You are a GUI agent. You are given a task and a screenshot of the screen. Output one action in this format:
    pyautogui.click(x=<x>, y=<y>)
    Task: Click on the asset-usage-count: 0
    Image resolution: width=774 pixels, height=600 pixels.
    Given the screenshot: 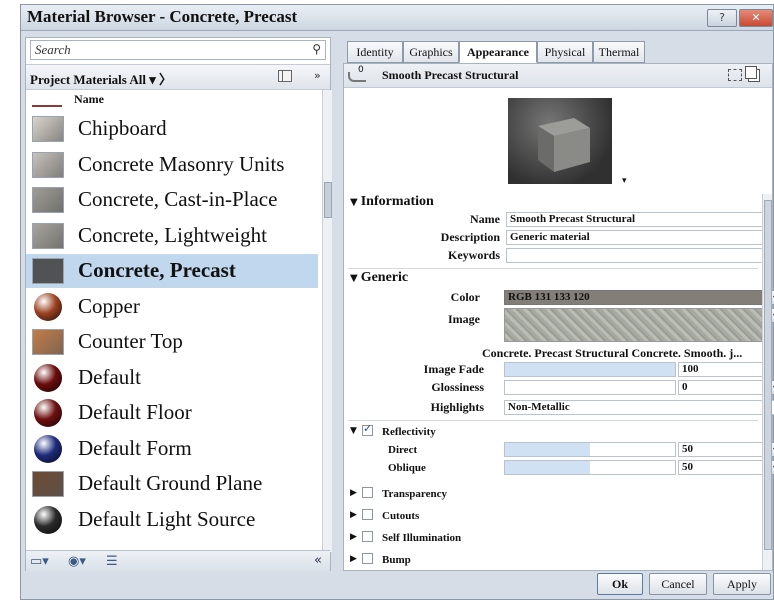 What is the action you would take?
    pyautogui.click(x=361, y=70)
    